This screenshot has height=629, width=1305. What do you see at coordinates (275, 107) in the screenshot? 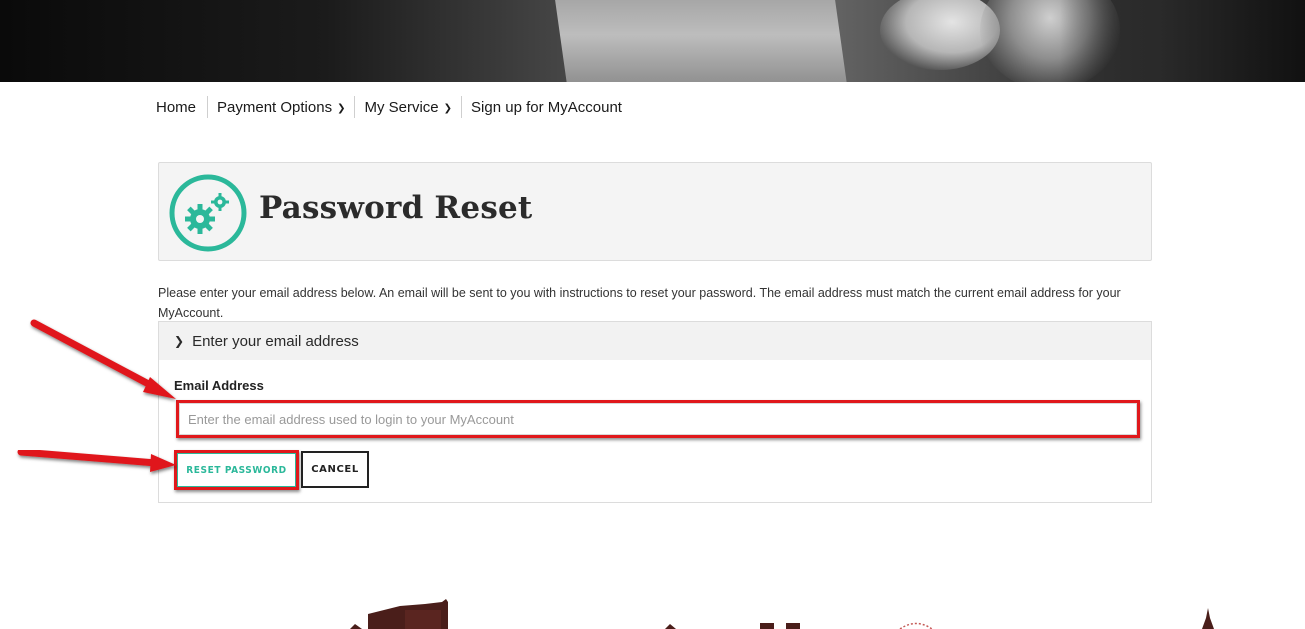
I see `nav-item-label: Payment Options` at bounding box center [275, 107].